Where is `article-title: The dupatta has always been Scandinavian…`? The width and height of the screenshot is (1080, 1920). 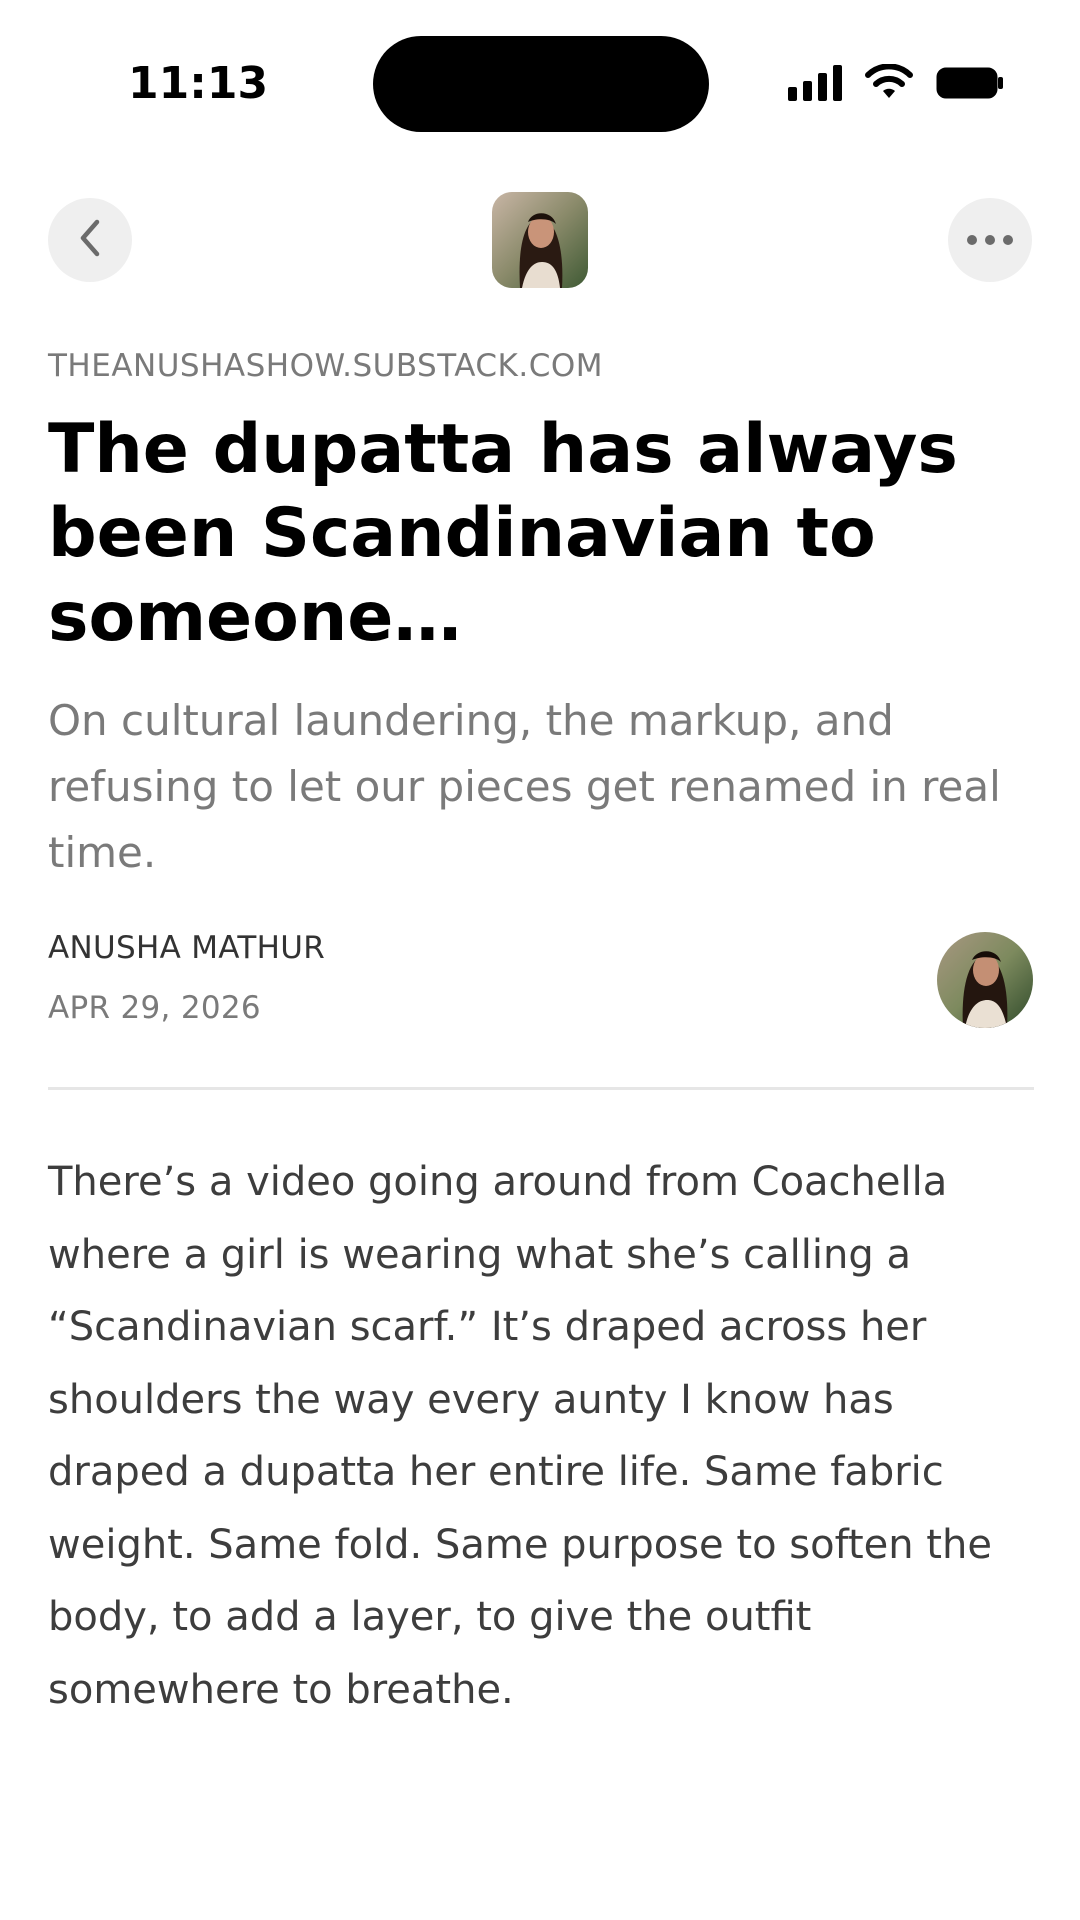 article-title: The dupatta has always been Scandinavian… is located at coordinates (503, 533).